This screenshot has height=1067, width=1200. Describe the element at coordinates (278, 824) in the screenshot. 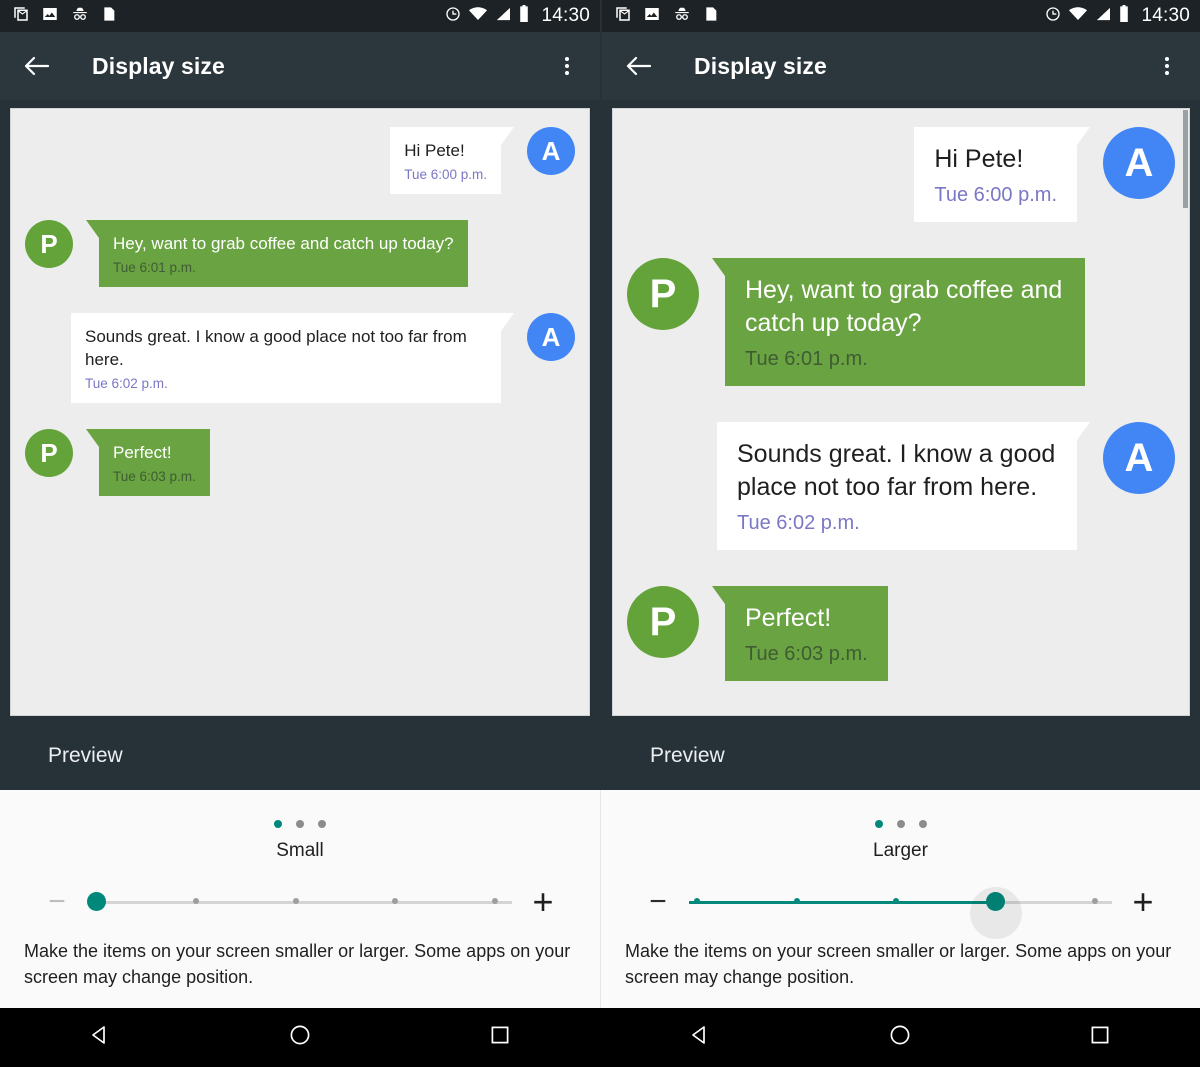

I see `page-dot-active` at that location.